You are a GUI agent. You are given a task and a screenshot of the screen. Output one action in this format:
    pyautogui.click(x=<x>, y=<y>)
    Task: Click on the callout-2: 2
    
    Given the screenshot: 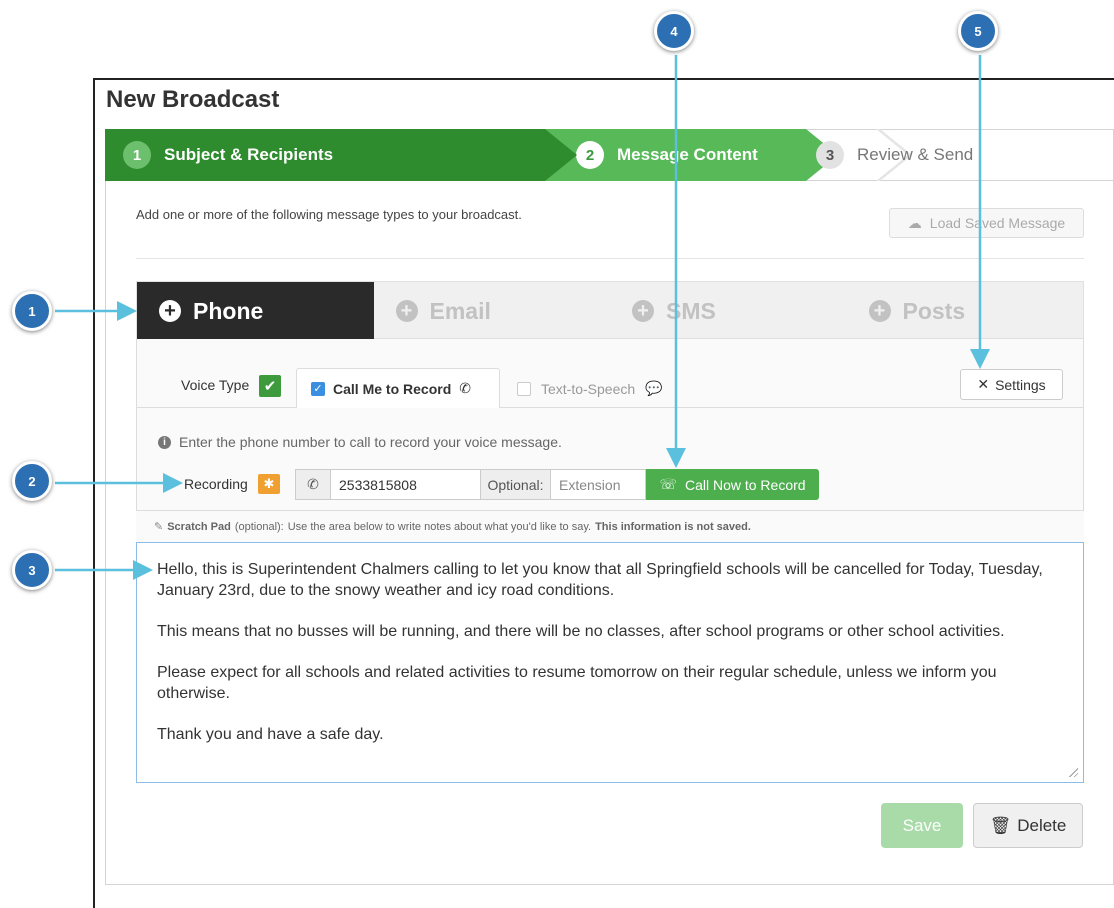 What is the action you would take?
    pyautogui.click(x=32, y=481)
    